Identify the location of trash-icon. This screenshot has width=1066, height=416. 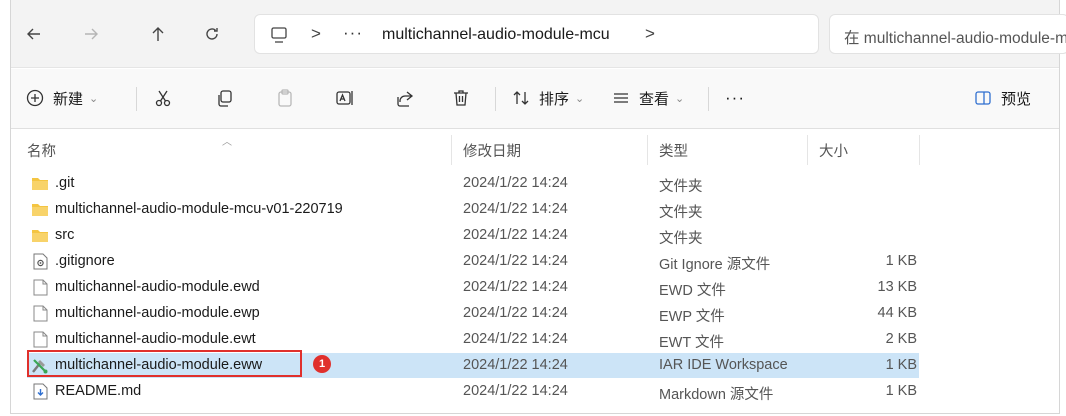
(461, 98).